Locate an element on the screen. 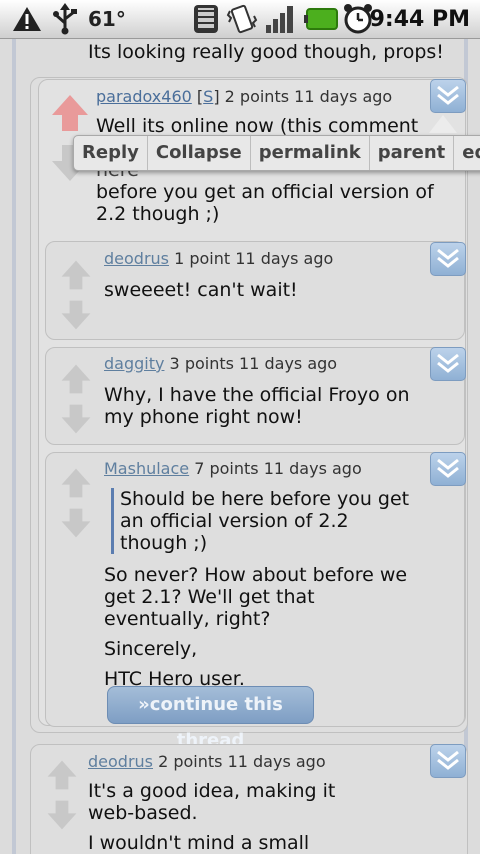 Image resolution: width=480 pixels, height=854 pixels. warning-icon is located at coordinates (27, 19).